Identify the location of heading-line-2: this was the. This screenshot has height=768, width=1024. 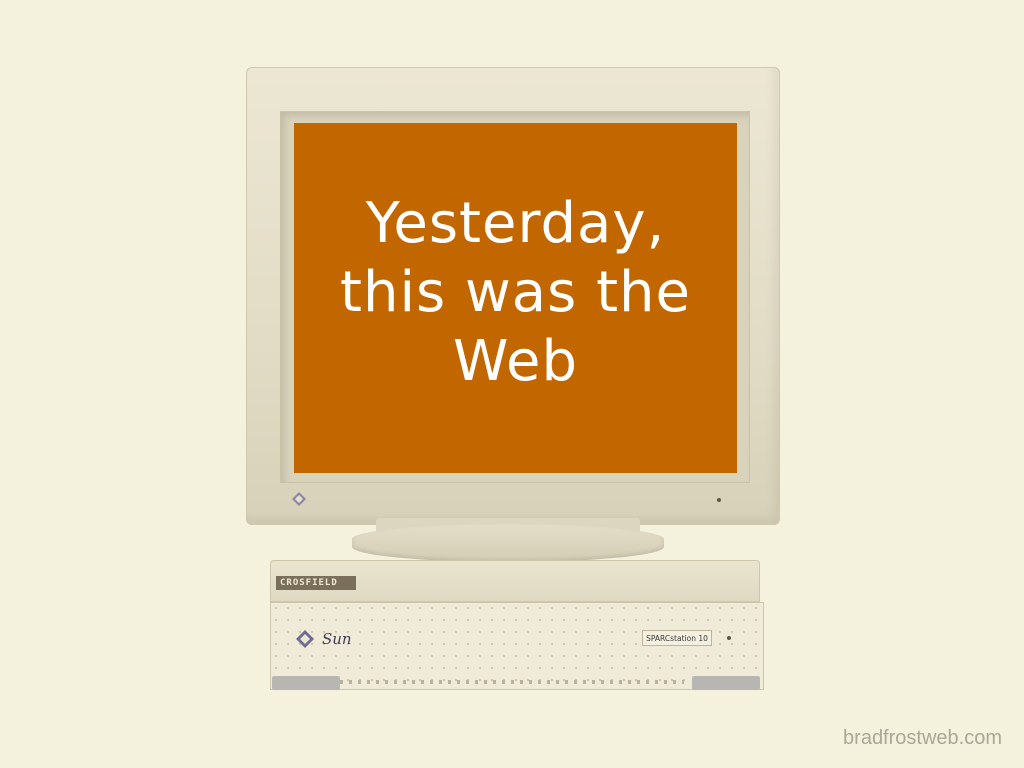
(515, 292).